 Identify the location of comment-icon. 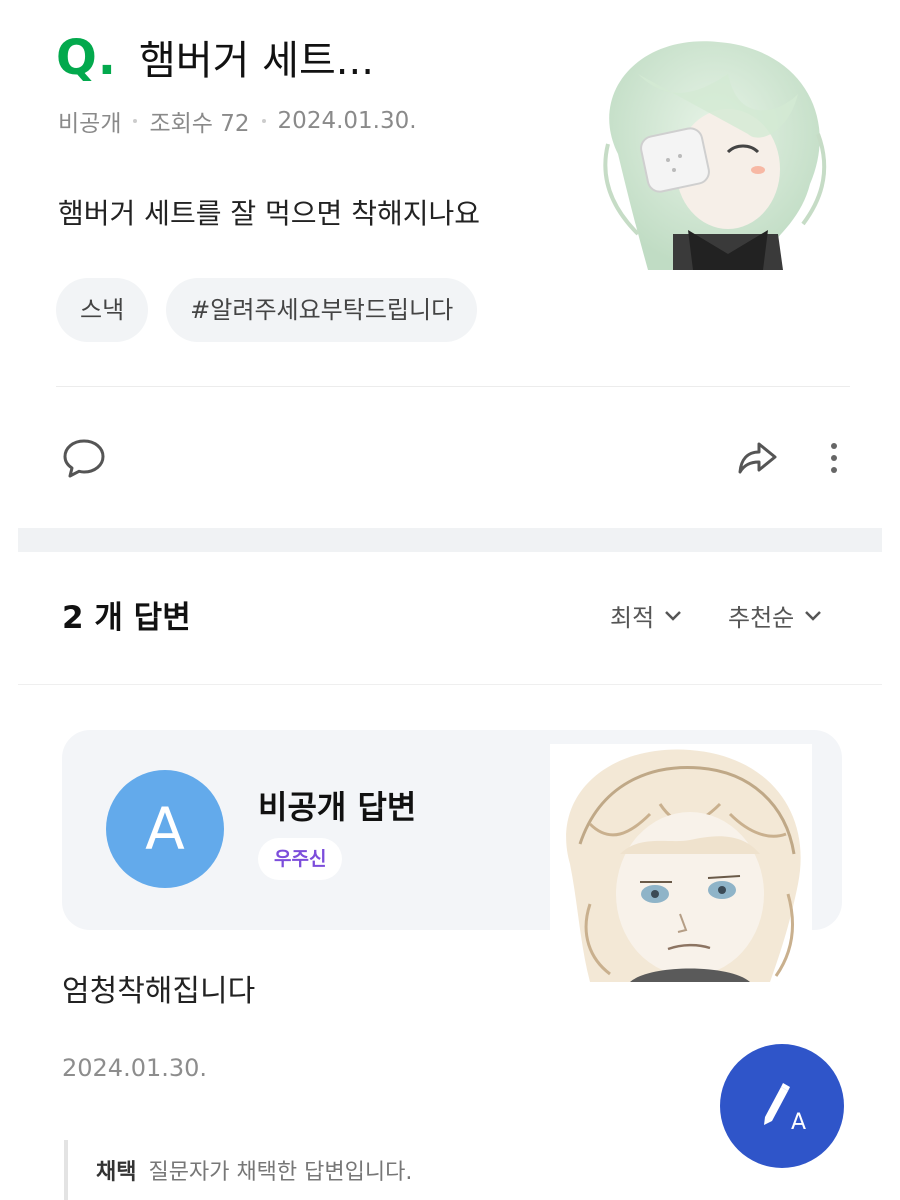
(84, 458).